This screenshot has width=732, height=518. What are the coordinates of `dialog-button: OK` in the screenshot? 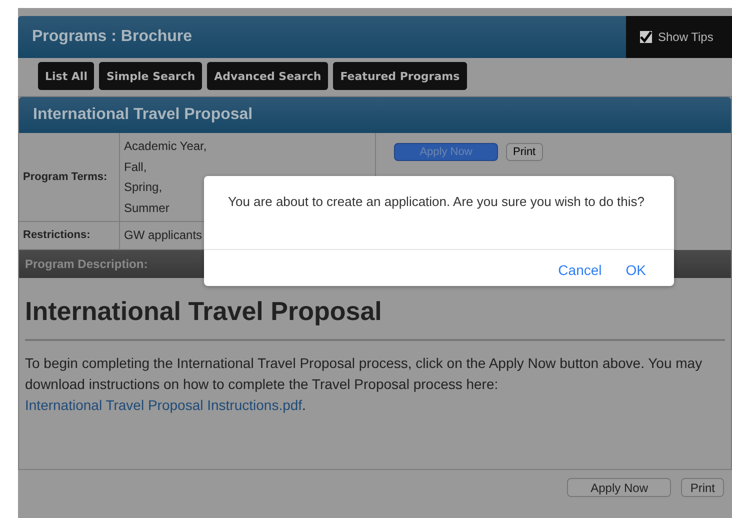 It's located at (636, 270).